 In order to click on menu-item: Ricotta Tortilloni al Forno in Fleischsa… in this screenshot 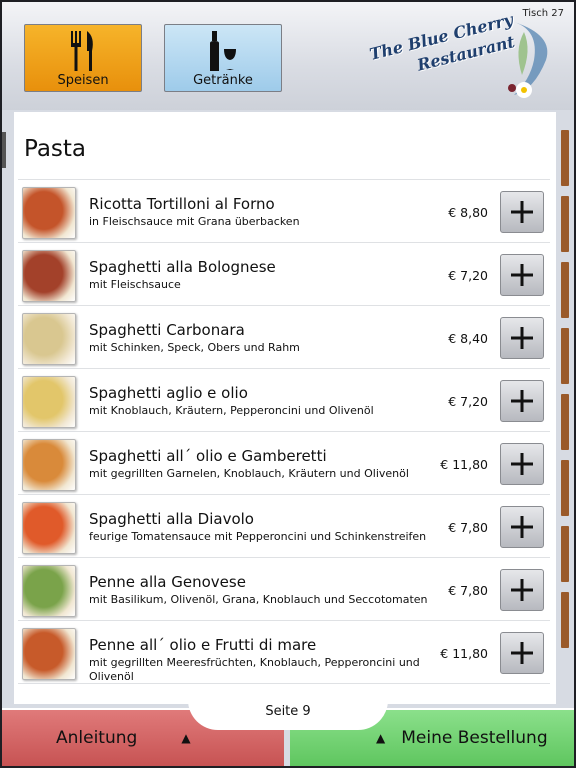, I will do `click(284, 212)`.